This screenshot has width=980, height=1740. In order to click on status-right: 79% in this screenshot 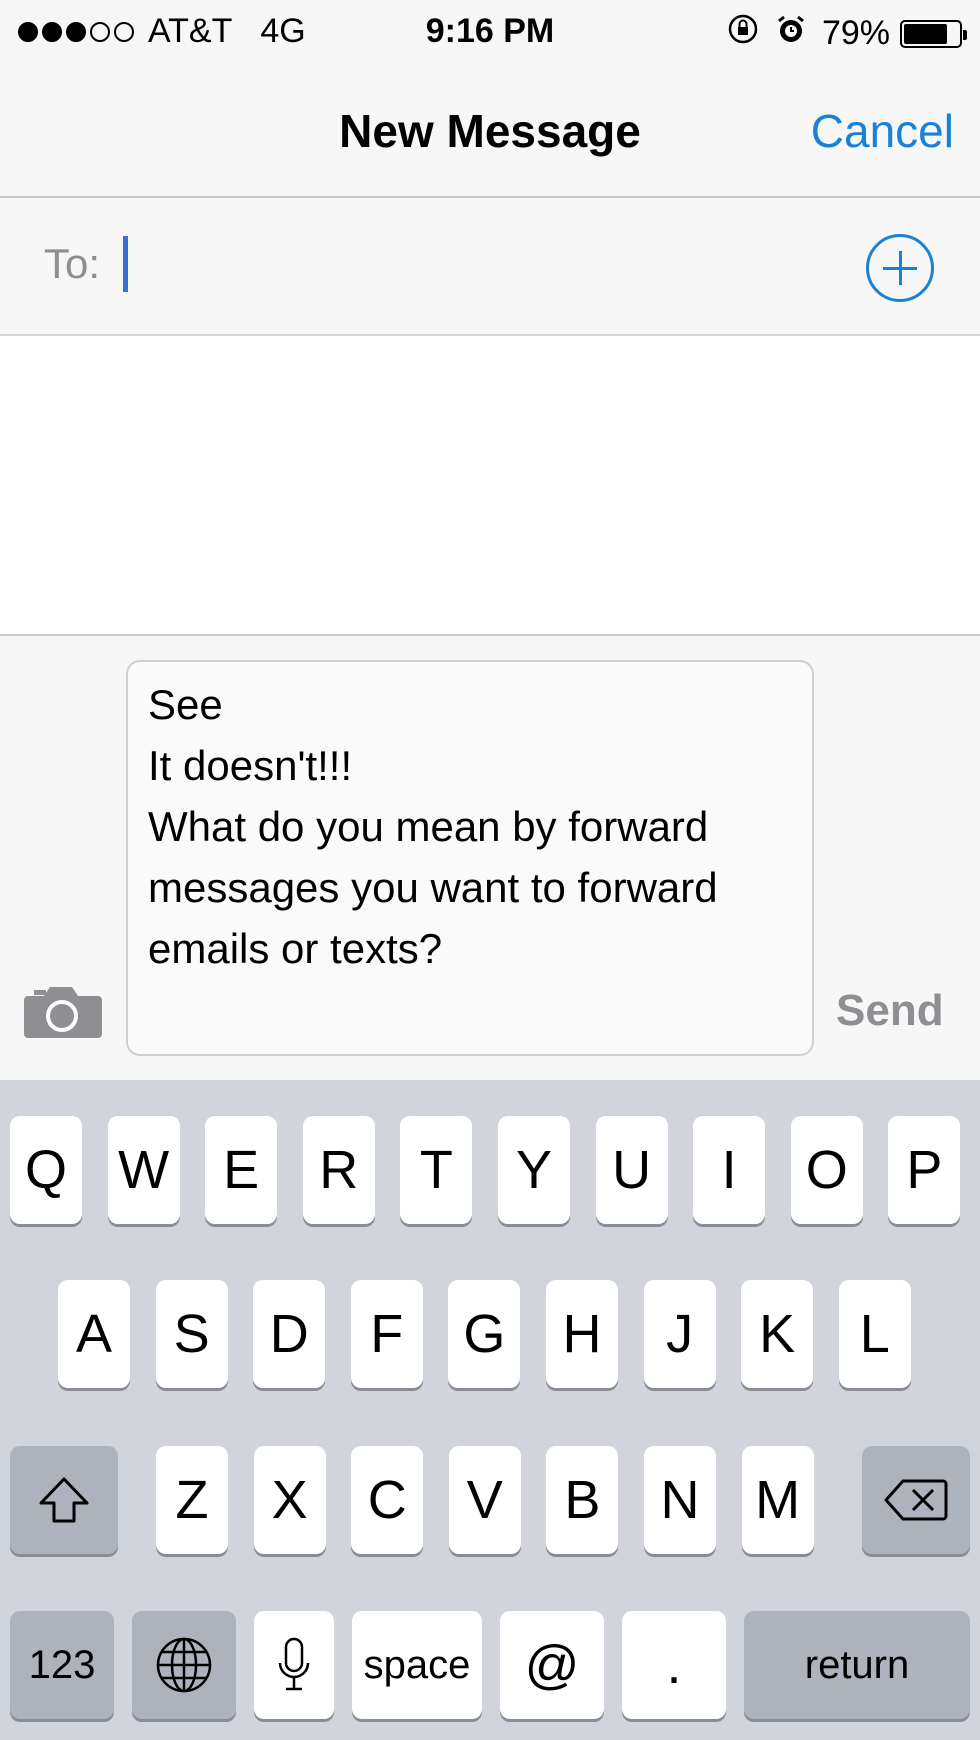, I will do `click(846, 33)`.